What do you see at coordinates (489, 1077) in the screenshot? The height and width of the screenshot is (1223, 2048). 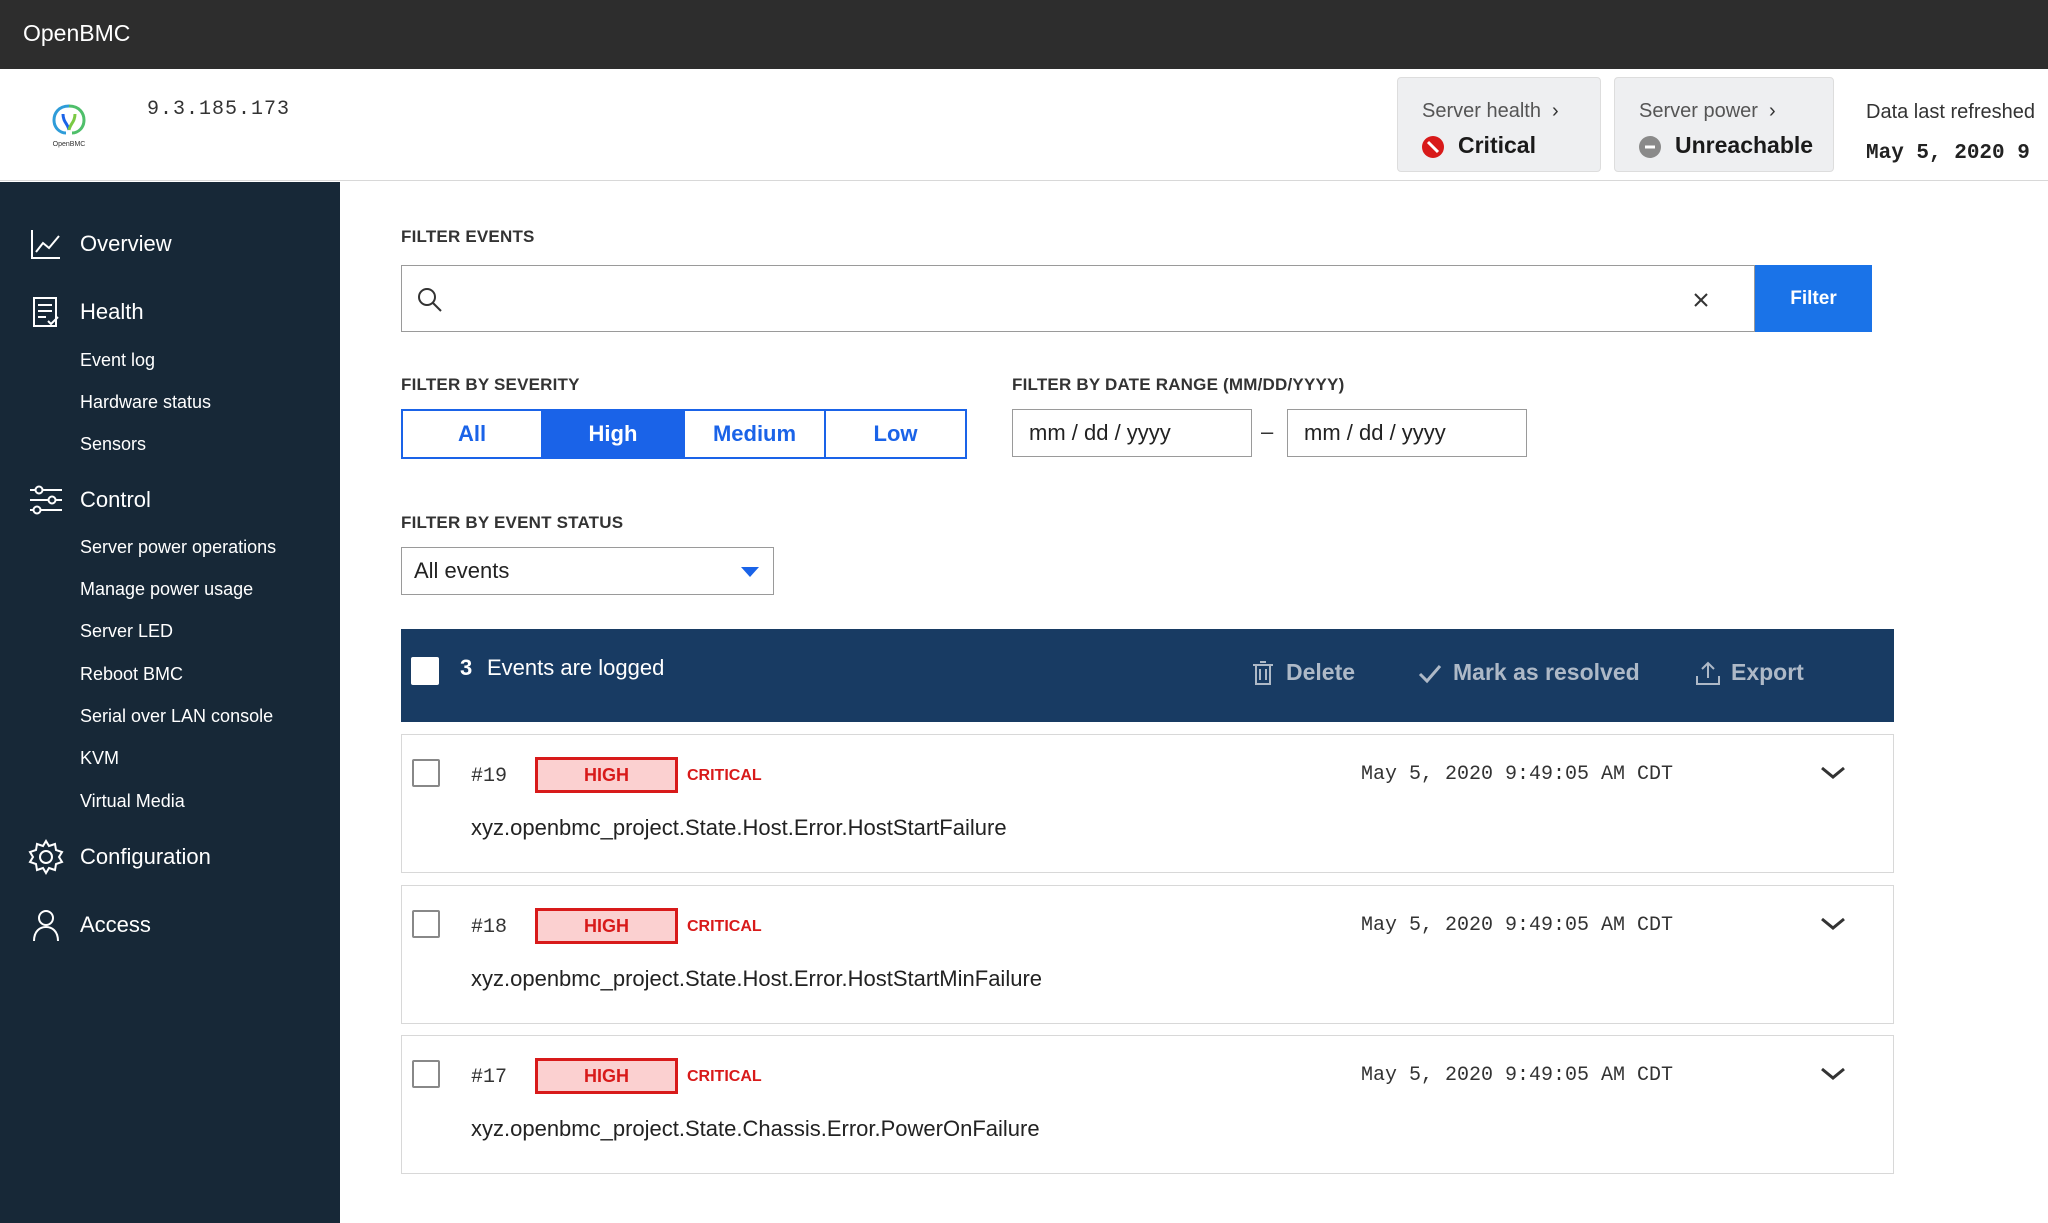 I see `event-id: #17` at bounding box center [489, 1077].